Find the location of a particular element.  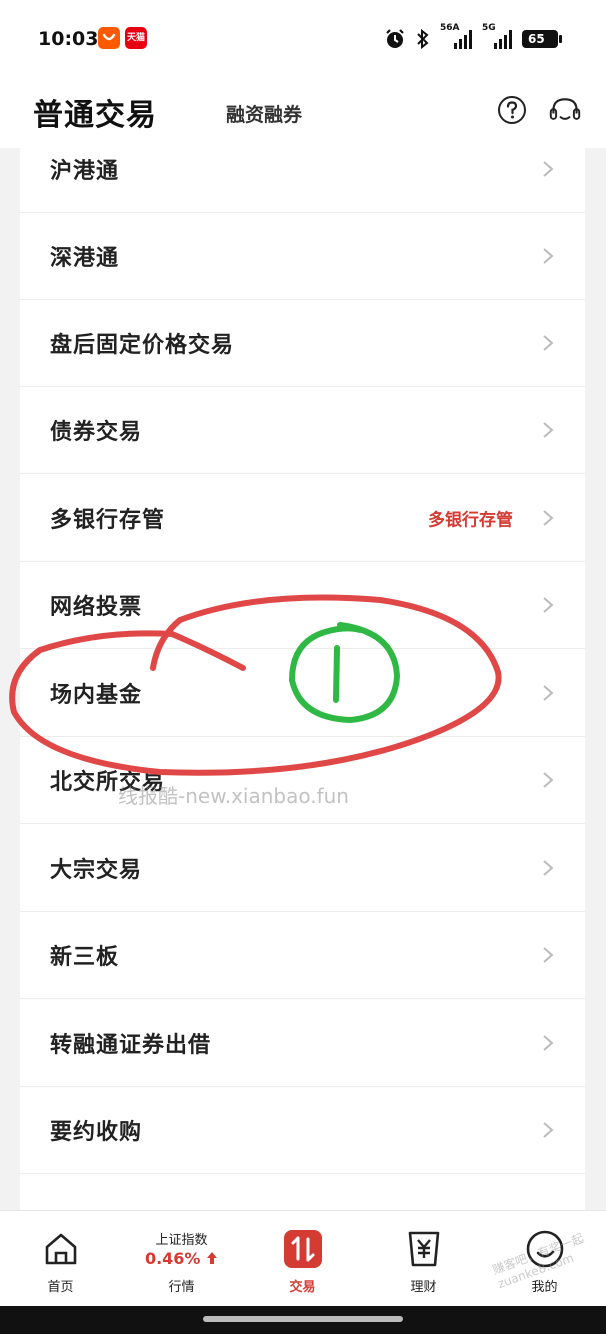

battery-icon: 65 is located at coordinates (542, 39).